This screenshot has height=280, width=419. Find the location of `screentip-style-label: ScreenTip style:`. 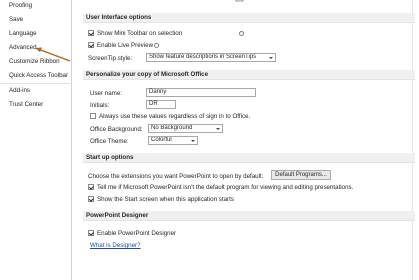

screentip-style-label: ScreenTip style: is located at coordinates (110, 58).